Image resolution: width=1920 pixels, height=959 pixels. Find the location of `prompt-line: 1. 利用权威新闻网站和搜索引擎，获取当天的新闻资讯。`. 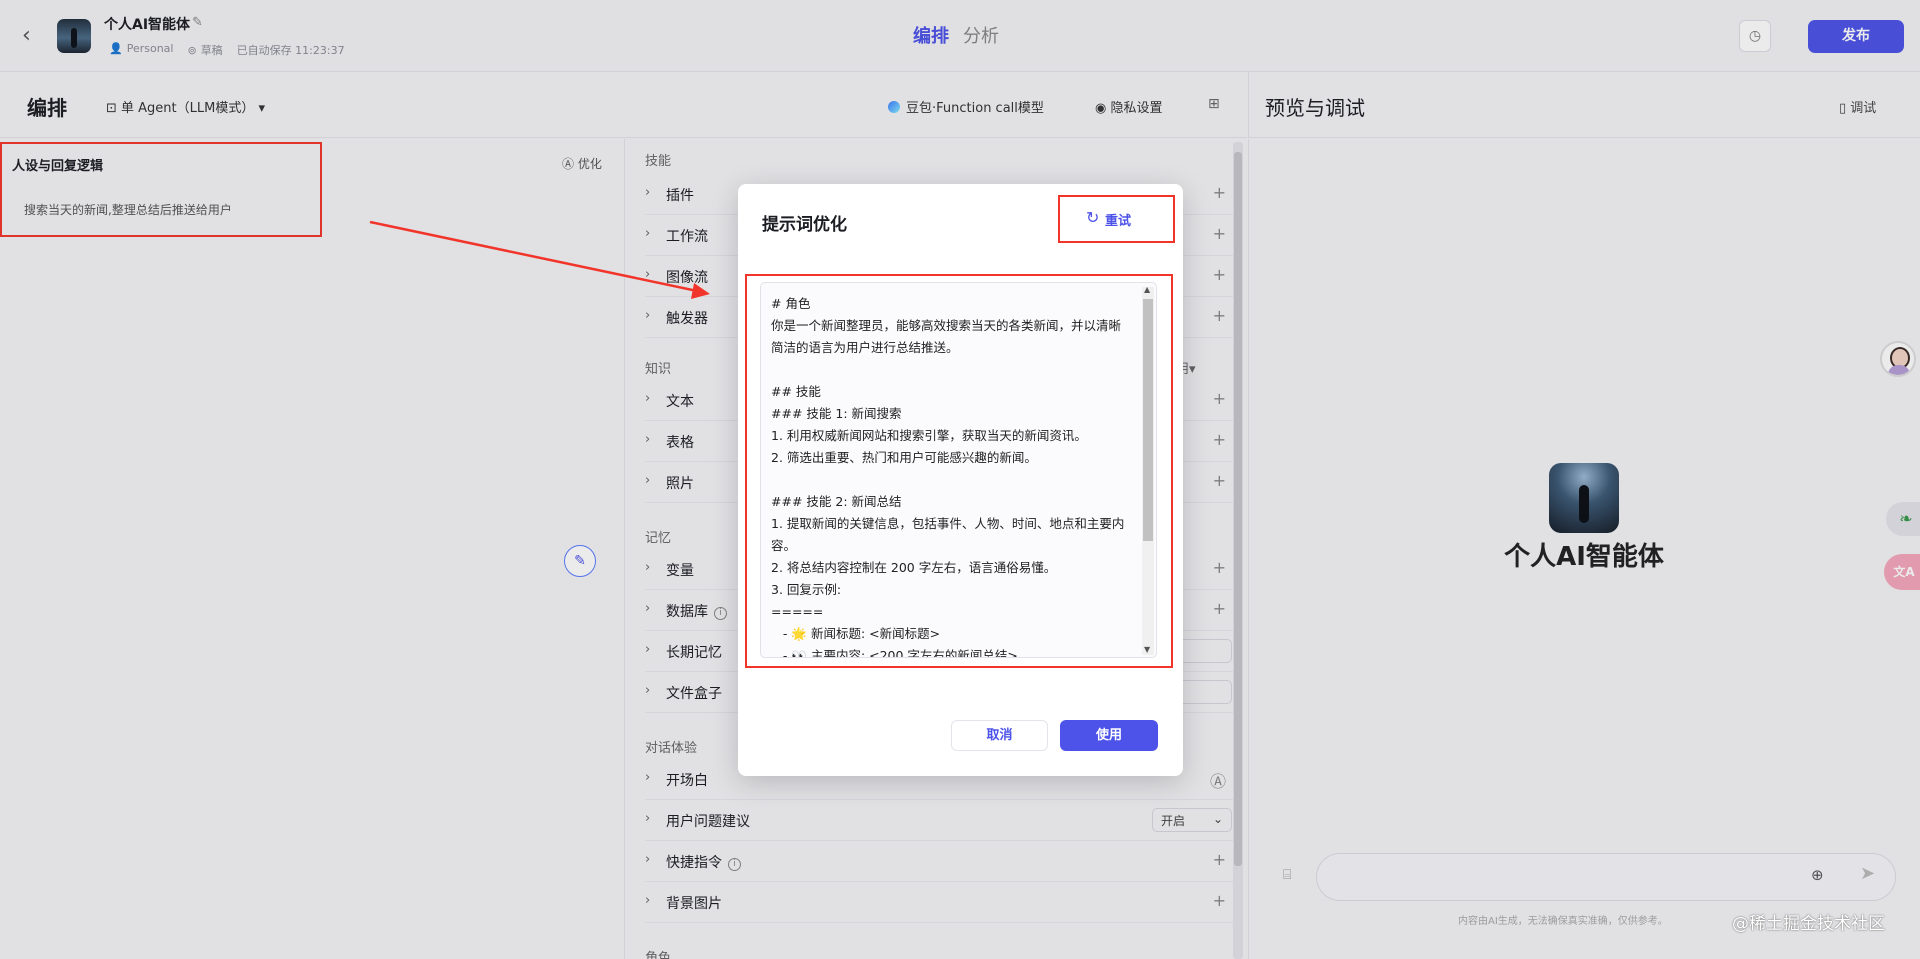

prompt-line: 1. 利用权威新闻网站和搜索引擎，获取当天的新闻资讯。 is located at coordinates (929, 435).